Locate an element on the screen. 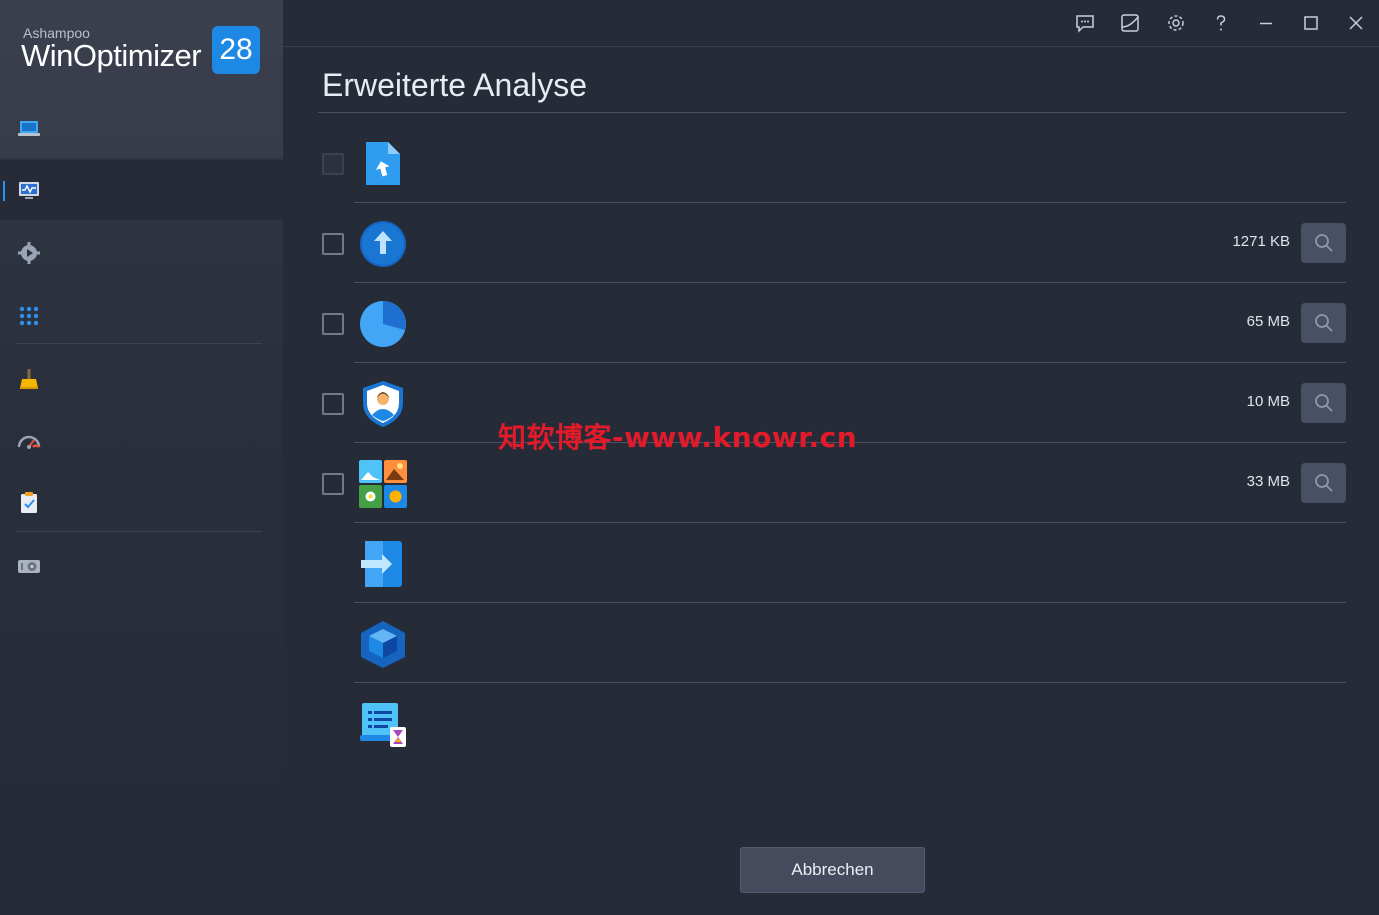 This screenshot has height=915, width=1379. sidebar-item-drives is located at coordinates (141, 566).